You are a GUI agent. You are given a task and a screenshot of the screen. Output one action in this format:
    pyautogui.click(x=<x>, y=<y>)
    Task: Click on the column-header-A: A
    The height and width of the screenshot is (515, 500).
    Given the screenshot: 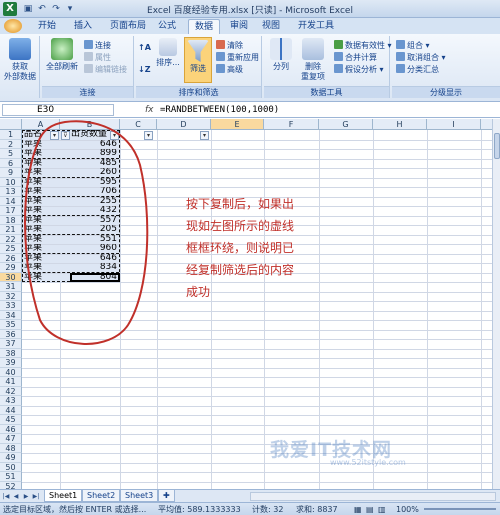 What is the action you would take?
    pyautogui.click(x=41, y=124)
    